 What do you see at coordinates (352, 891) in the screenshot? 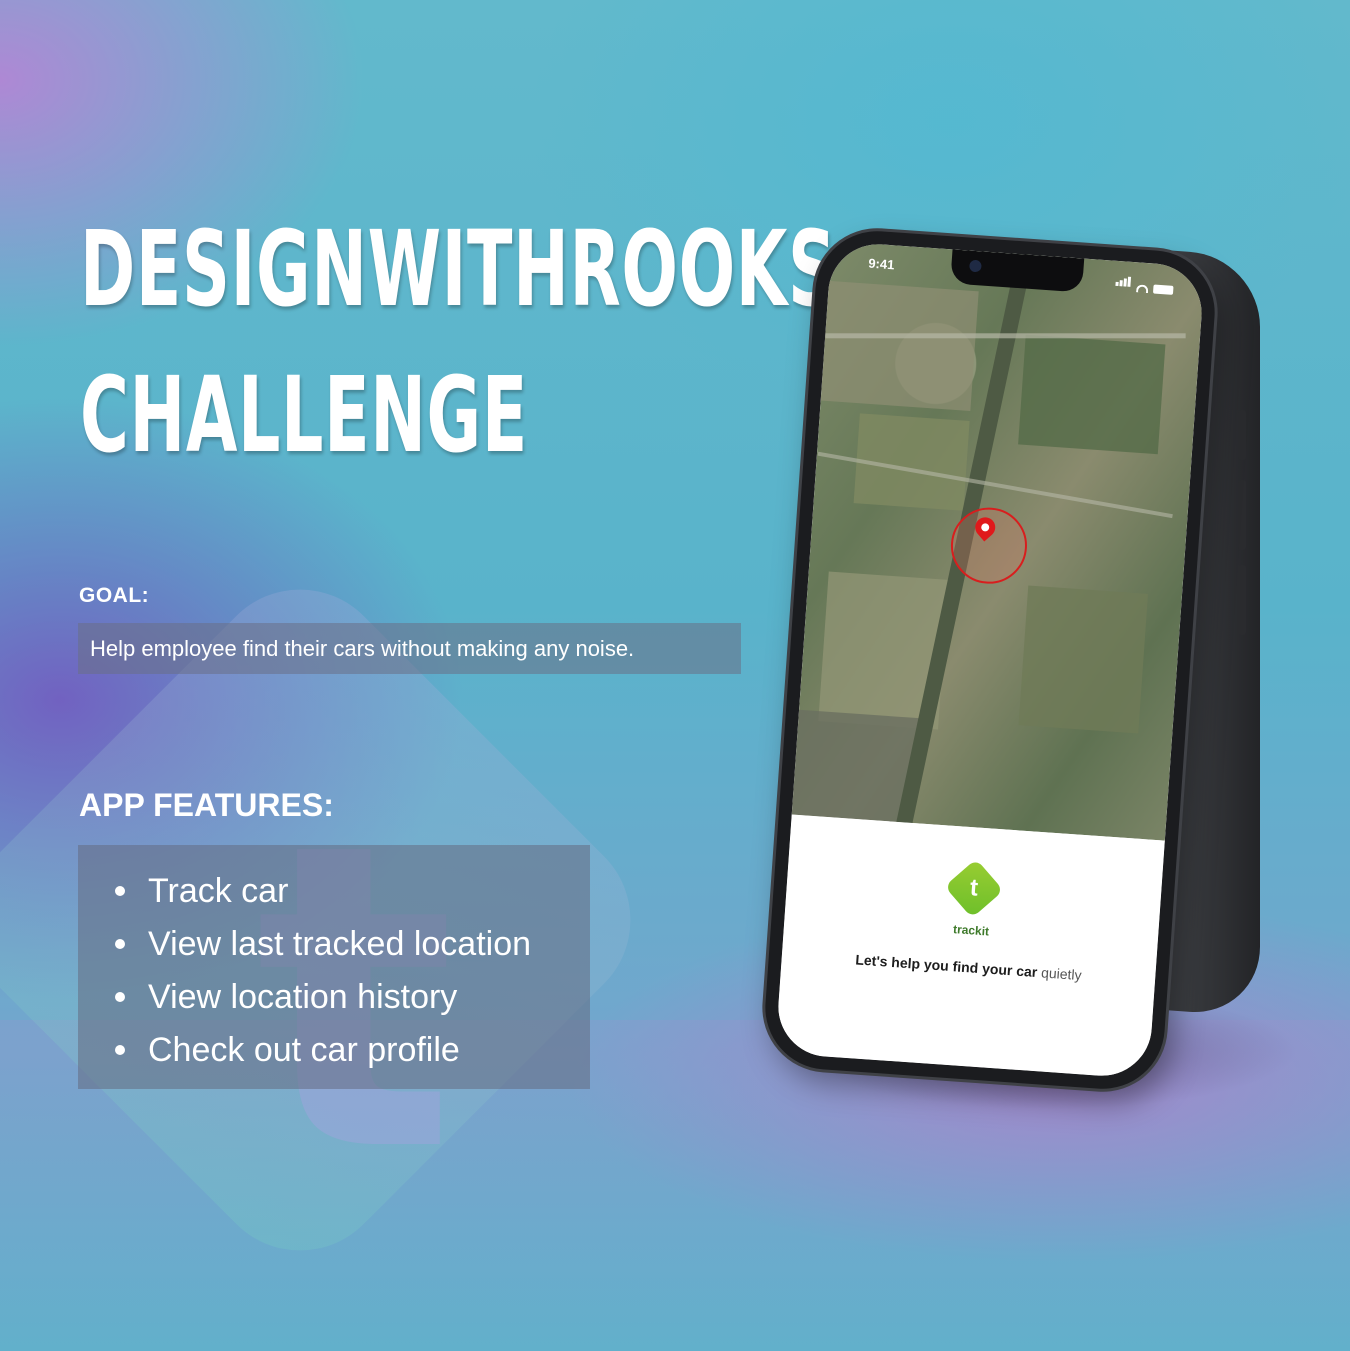
I see `feature-item: Track car` at bounding box center [352, 891].